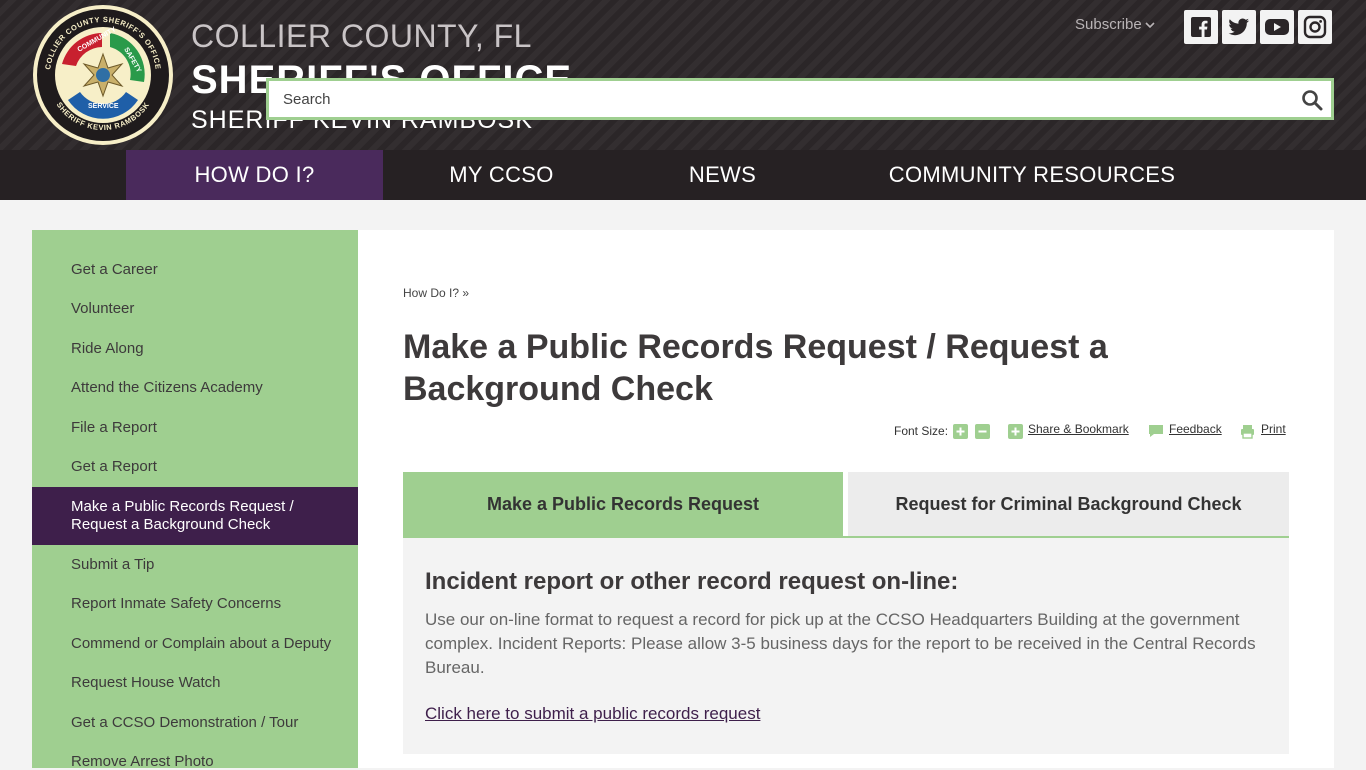 The image size is (1366, 770). What do you see at coordinates (195, 643) in the screenshot?
I see `sidebar-item-commend-complain: Commend or Complain about a Deputy` at bounding box center [195, 643].